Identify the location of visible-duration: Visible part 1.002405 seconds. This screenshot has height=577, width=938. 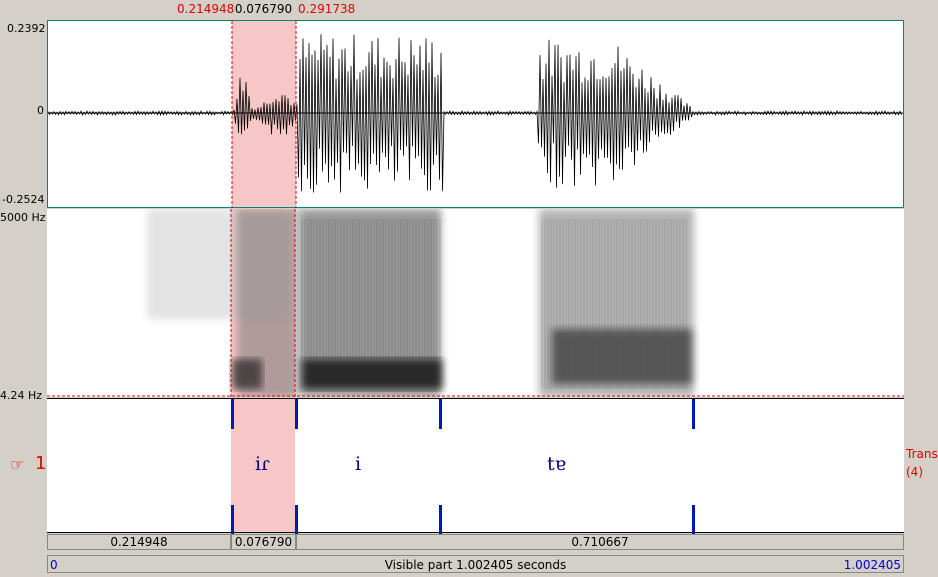
(475, 565).